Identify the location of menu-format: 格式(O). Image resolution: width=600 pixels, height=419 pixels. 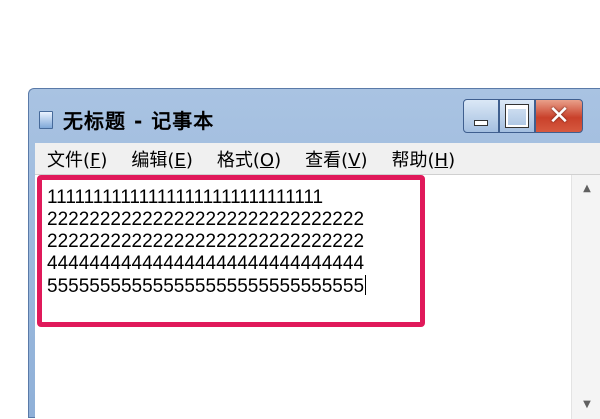
(249, 159).